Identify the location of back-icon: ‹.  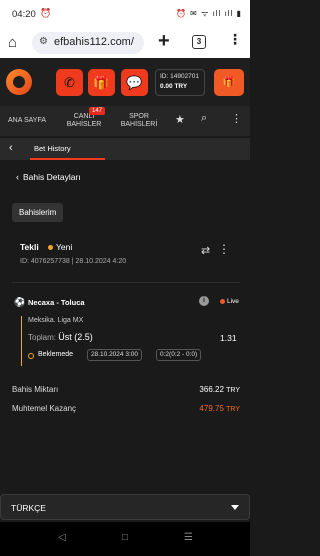
(11, 148).